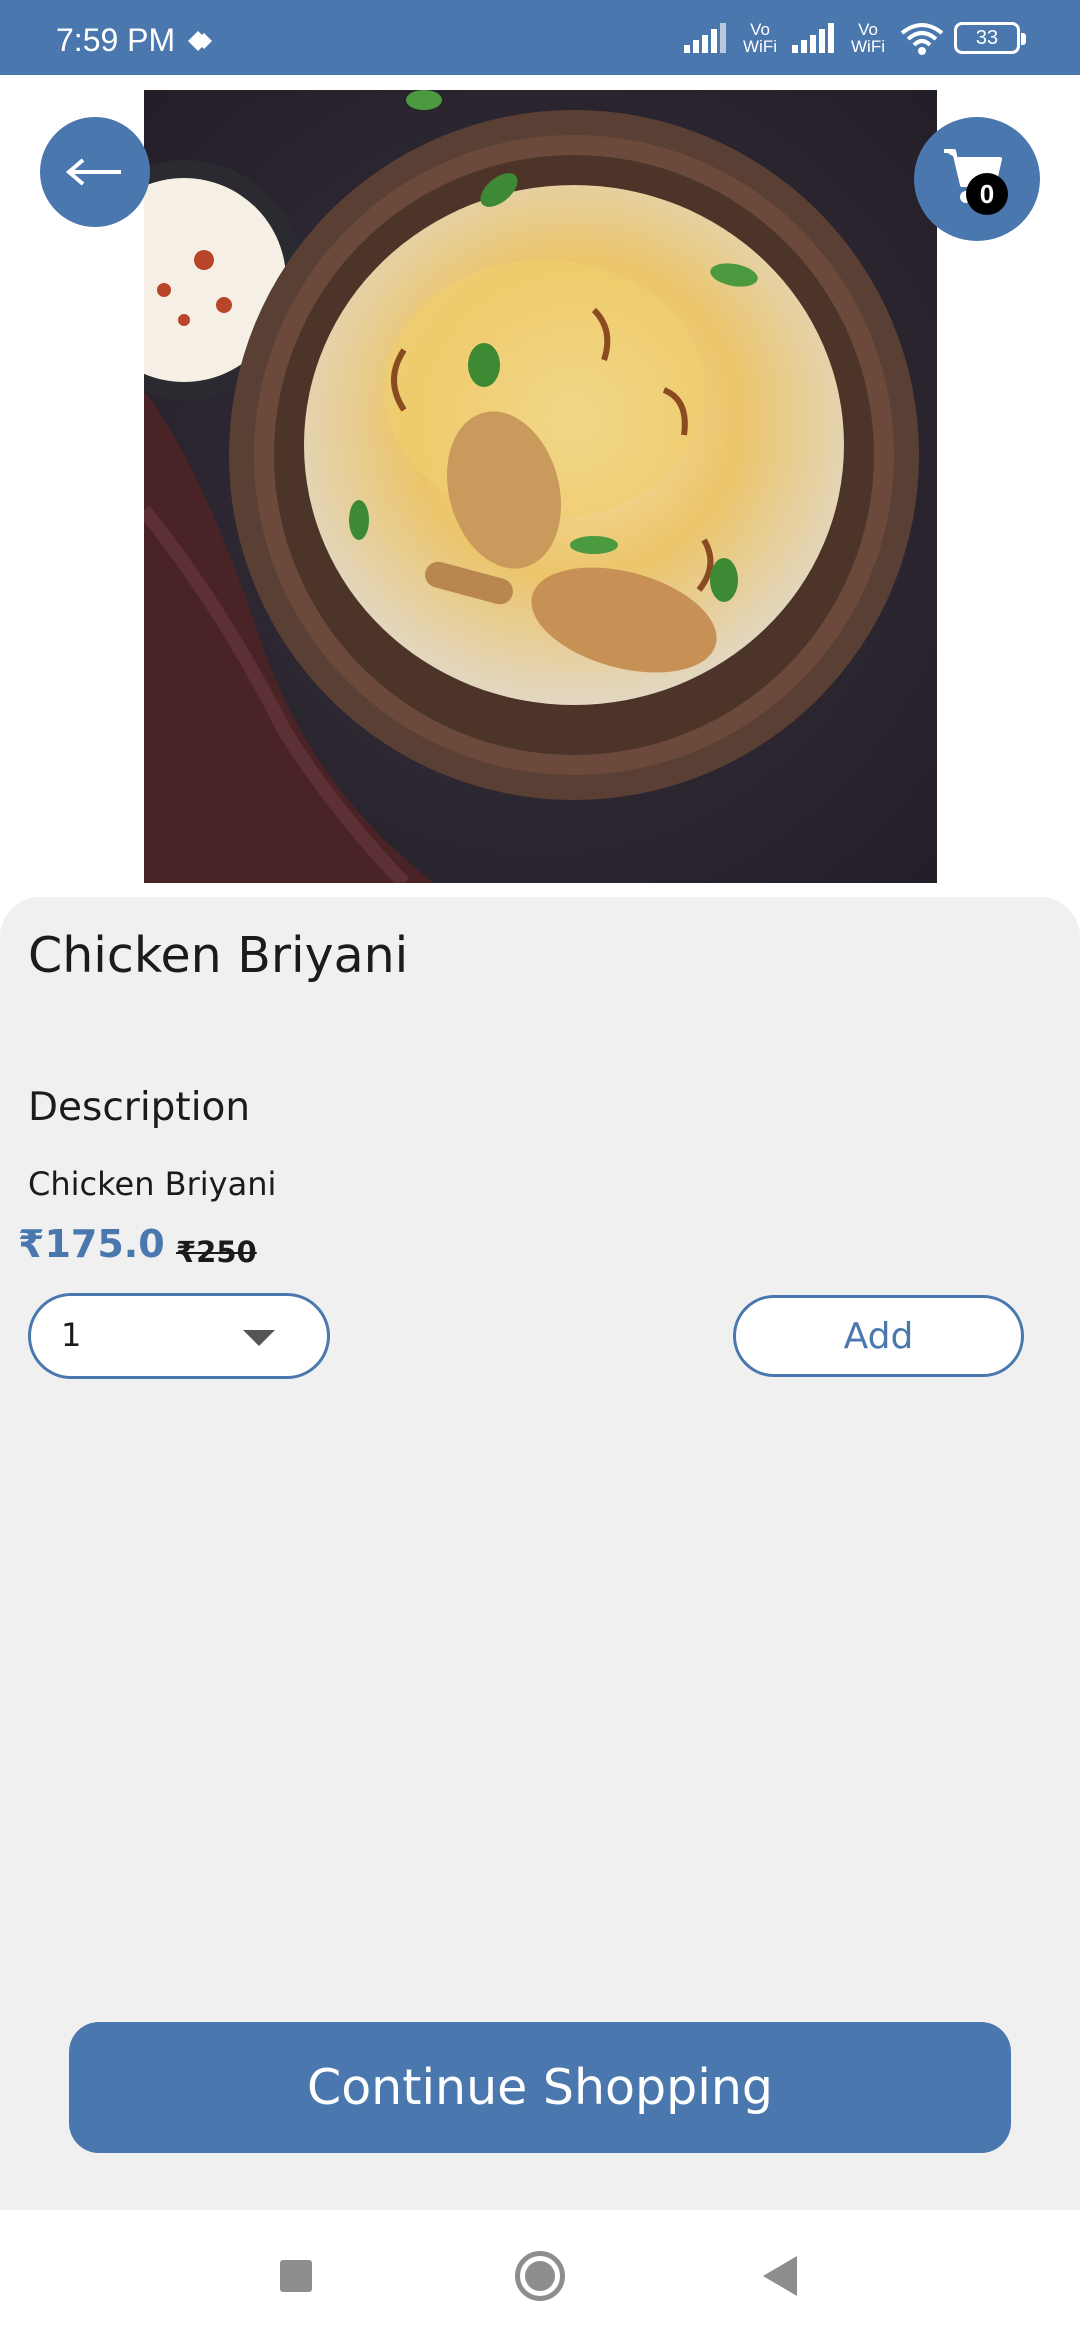 The width and height of the screenshot is (1080, 2340). Describe the element at coordinates (116, 40) in the screenshot. I see `status-time: 7:59 PM` at that location.